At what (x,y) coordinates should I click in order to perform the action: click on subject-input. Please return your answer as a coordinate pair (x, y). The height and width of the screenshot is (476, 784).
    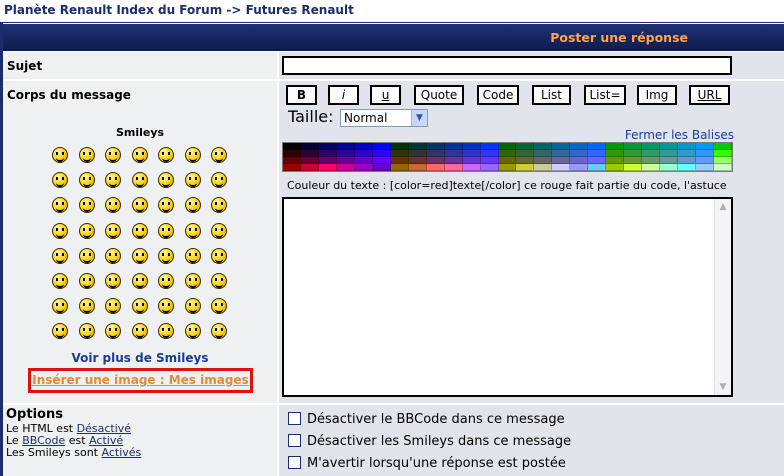
    Looking at the image, I should click on (507, 65).